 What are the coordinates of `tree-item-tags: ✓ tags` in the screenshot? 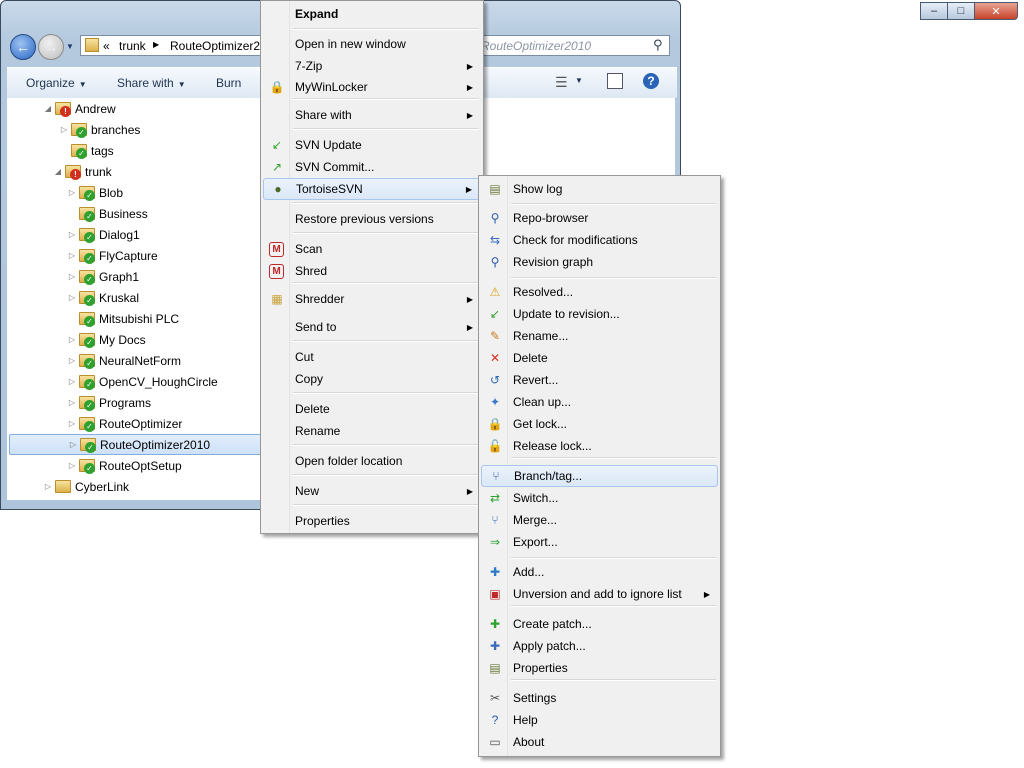 It's located at (86, 150).